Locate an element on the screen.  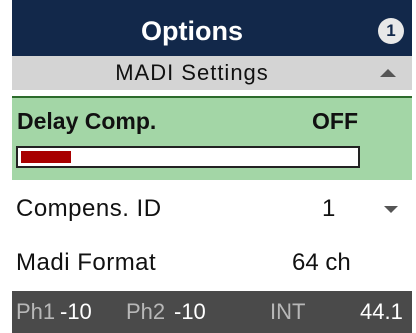
delay-comp-value: OFF is located at coordinates (335, 121).